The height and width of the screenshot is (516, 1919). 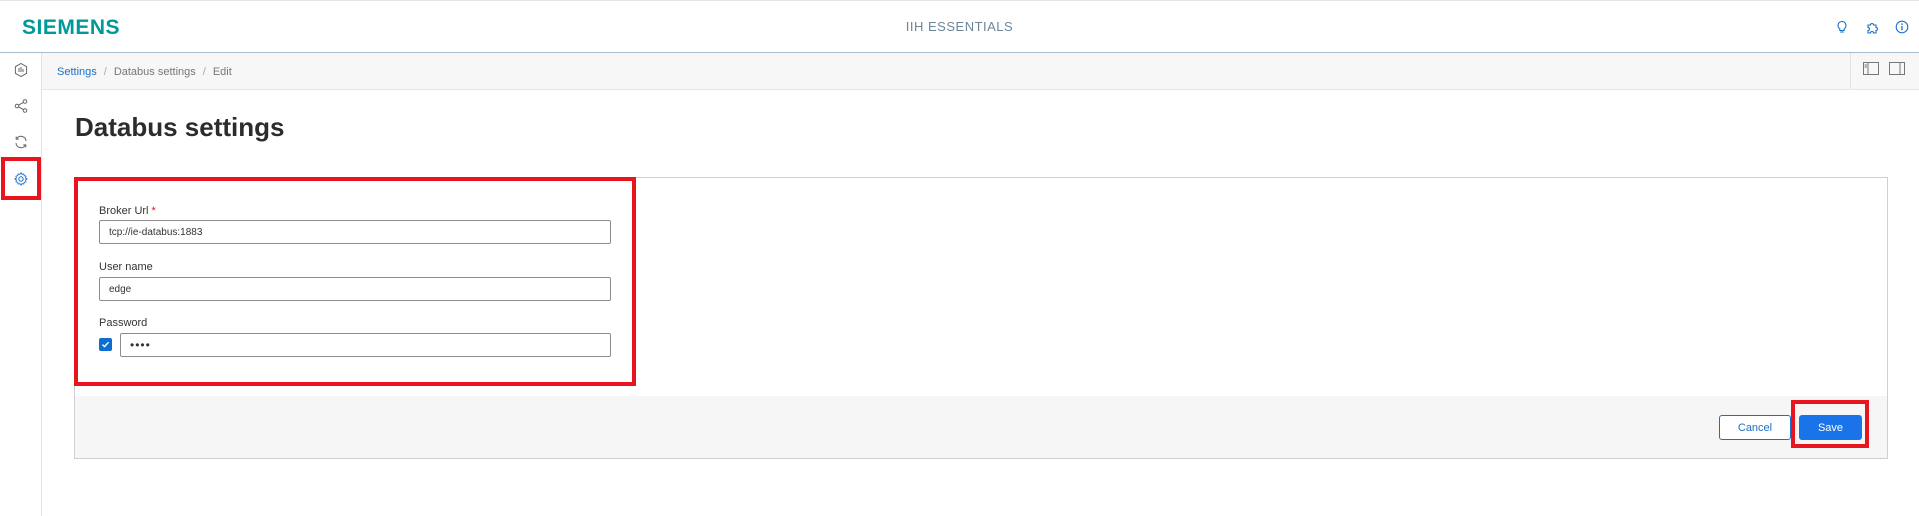 What do you see at coordinates (180, 127) in the screenshot?
I see `page-title: Databus settings` at bounding box center [180, 127].